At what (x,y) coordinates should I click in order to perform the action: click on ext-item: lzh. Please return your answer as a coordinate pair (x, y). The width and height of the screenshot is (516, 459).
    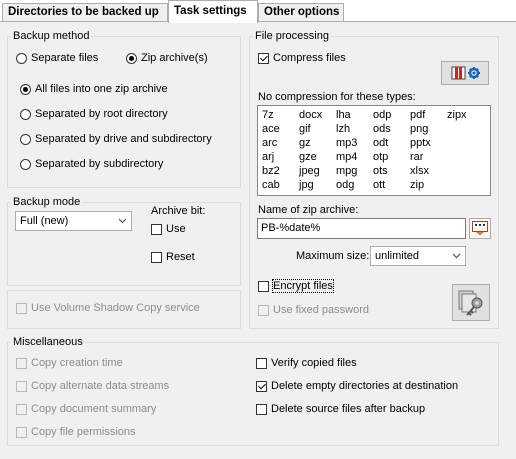
    Looking at the image, I should click on (343, 129).